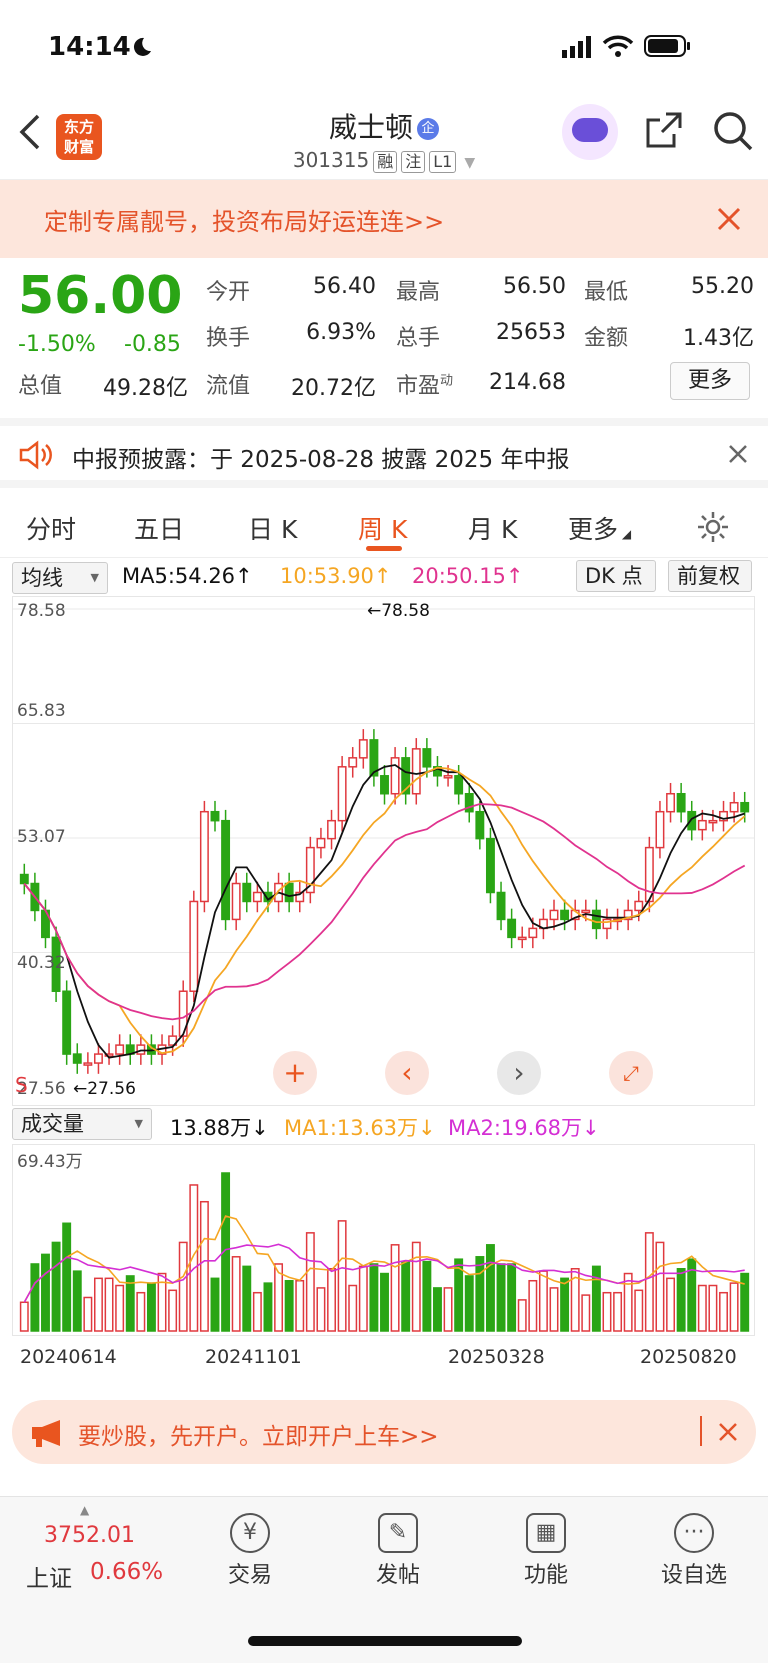 The image size is (768, 1663). I want to click on volume-ma2: MA2:19.68万↓, so click(524, 1128).